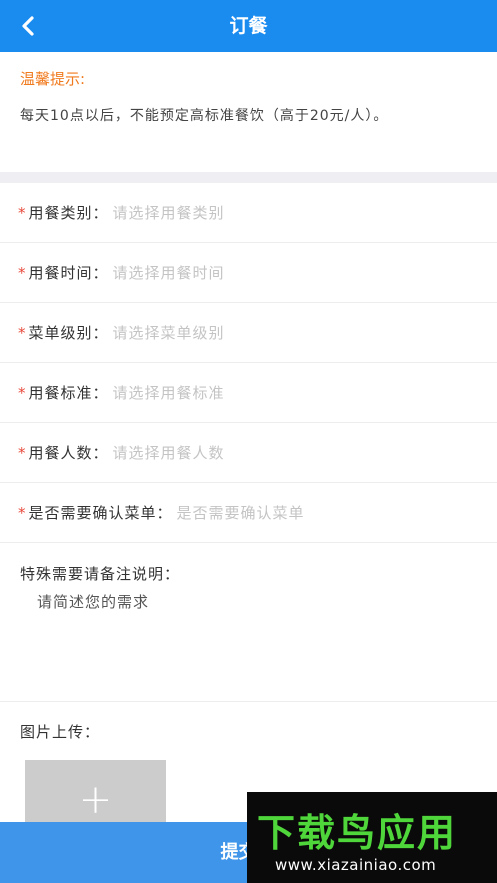  Describe the element at coordinates (53, 79) in the screenshot. I see `notice-title: 温馨提示:` at that location.